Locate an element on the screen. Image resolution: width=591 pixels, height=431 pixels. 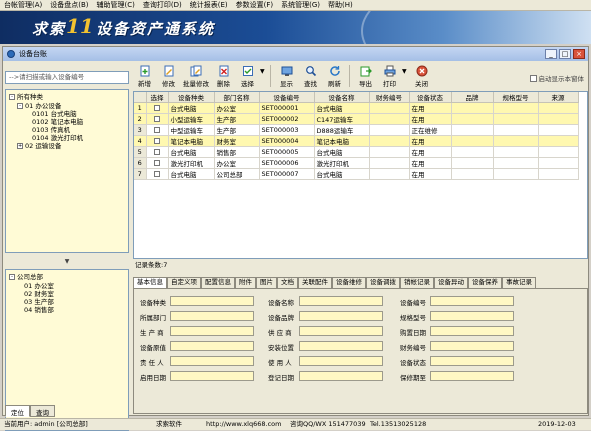
menu-settings: 参数设置(F) is located at coordinates (255, 5).